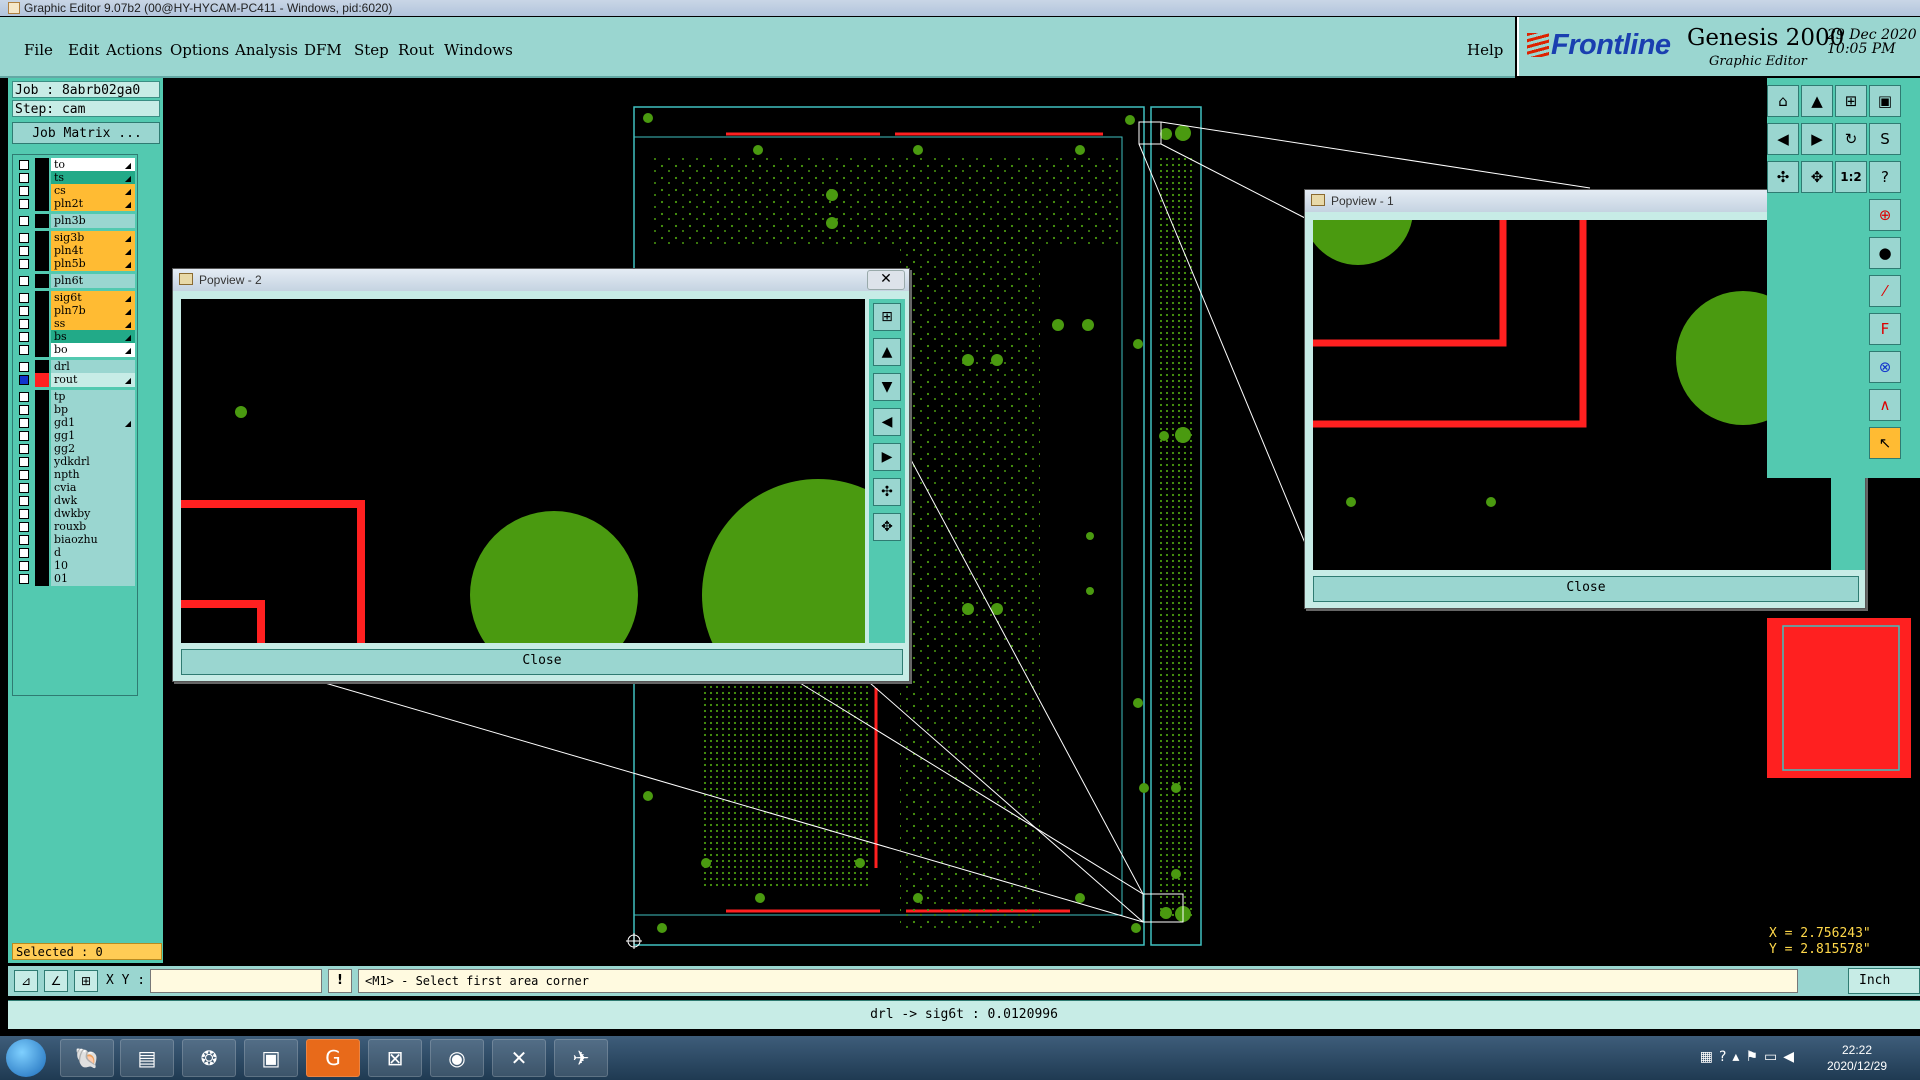 The image size is (1920, 1080). I want to click on menu-windows: Windows, so click(478, 50).